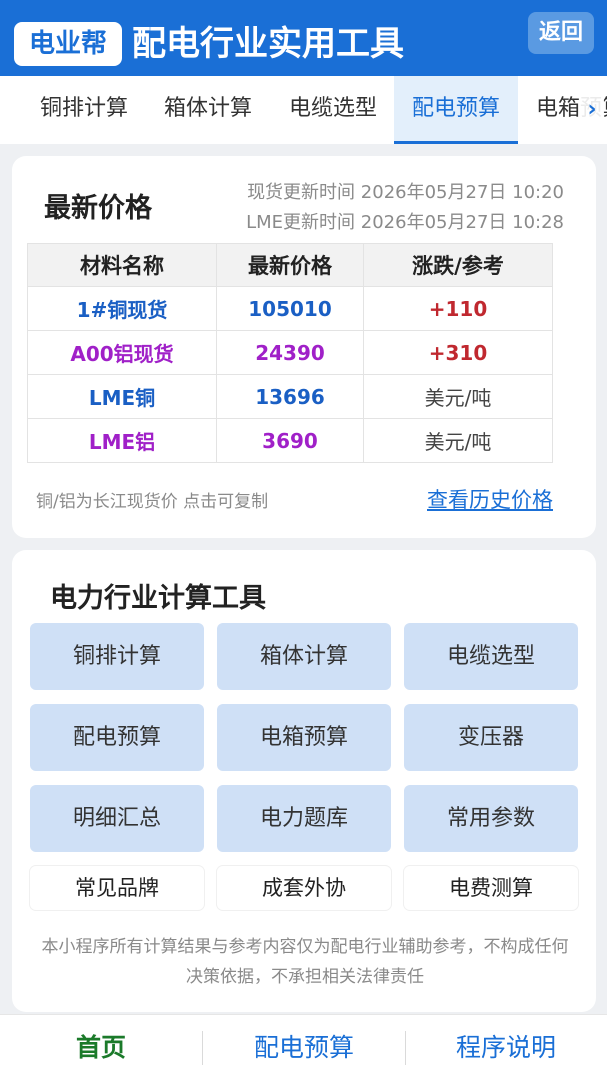 The image size is (607, 1080). I want to click on nav-distribution-budget: 配电预算, so click(304, 1047).